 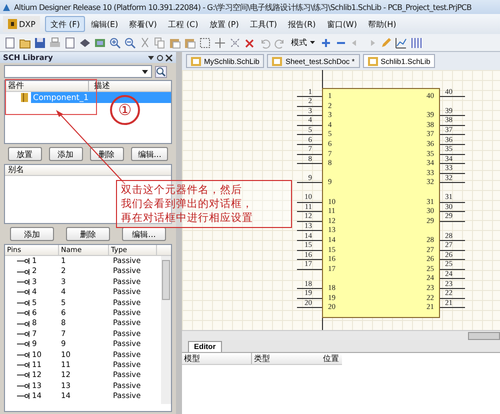 What do you see at coordinates (125, 110) in the screenshot?
I see `step-marker: ①` at bounding box center [125, 110].